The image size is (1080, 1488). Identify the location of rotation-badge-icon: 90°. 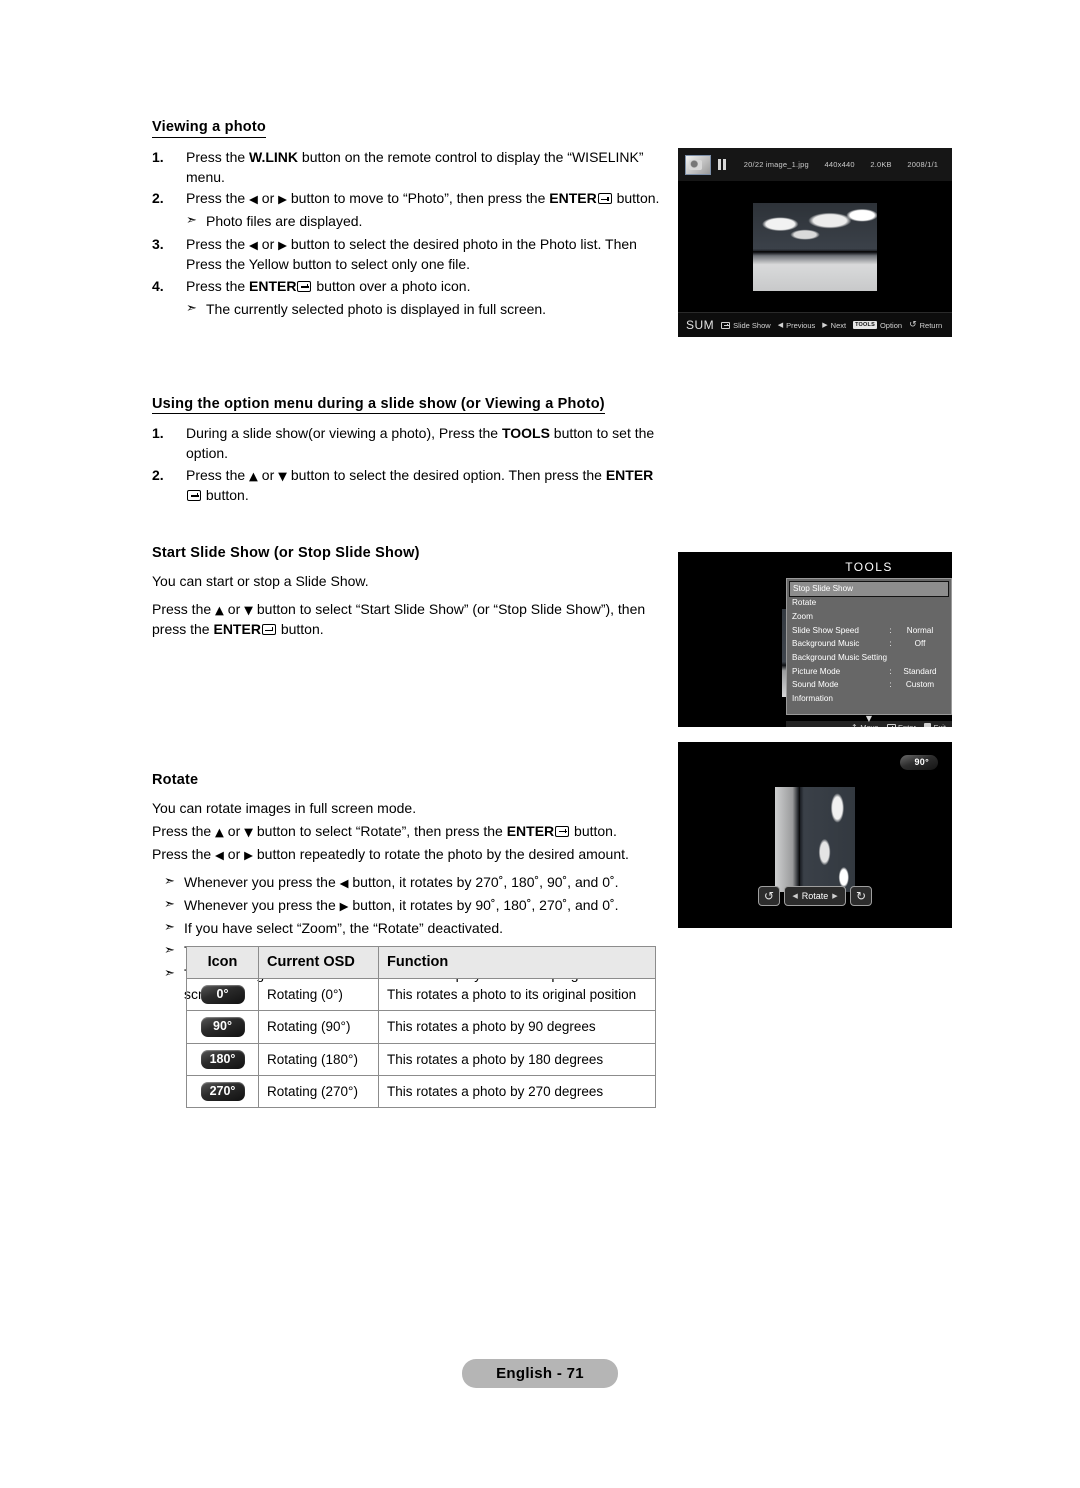
(222, 1027).